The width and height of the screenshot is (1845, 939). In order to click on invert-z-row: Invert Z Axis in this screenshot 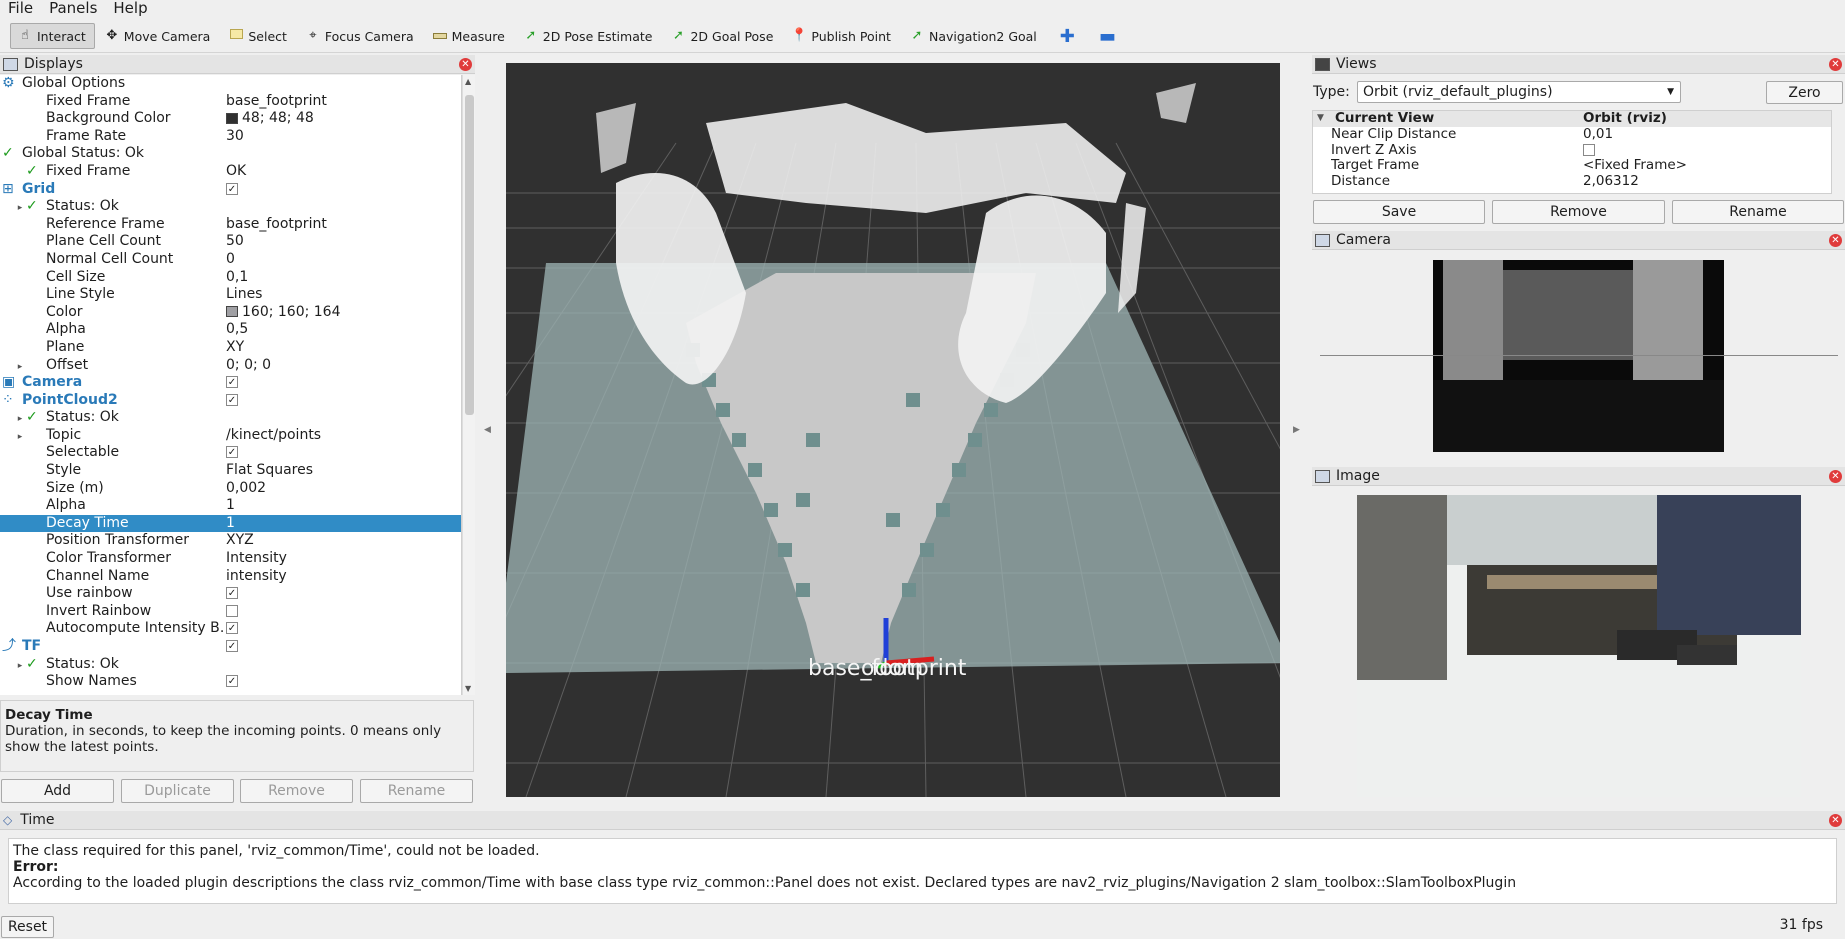, I will do `click(1572, 151)`.